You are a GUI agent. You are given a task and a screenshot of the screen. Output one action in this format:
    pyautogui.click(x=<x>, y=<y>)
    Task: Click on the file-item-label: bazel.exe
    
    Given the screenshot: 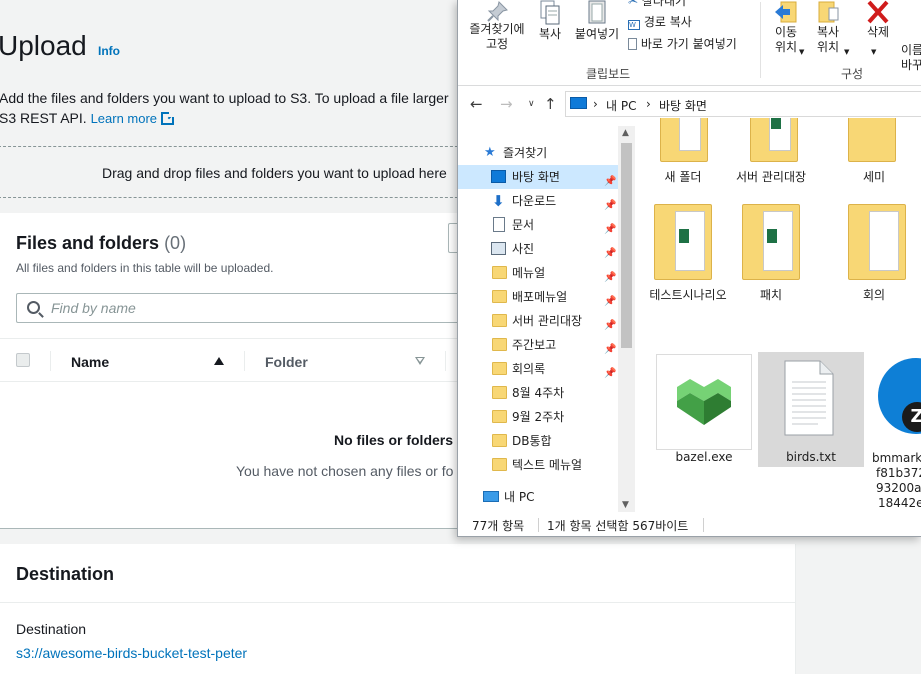 What is the action you would take?
    pyautogui.click(x=704, y=457)
    